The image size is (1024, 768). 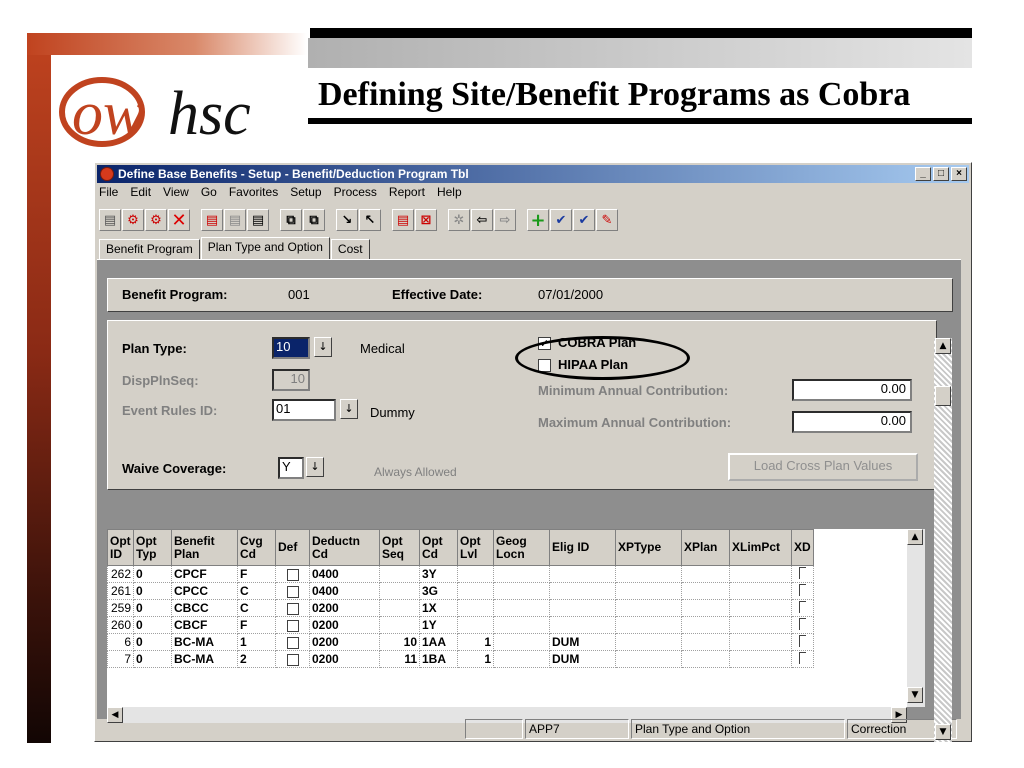 I want to click on col-def: Def, so click(x=292, y=547).